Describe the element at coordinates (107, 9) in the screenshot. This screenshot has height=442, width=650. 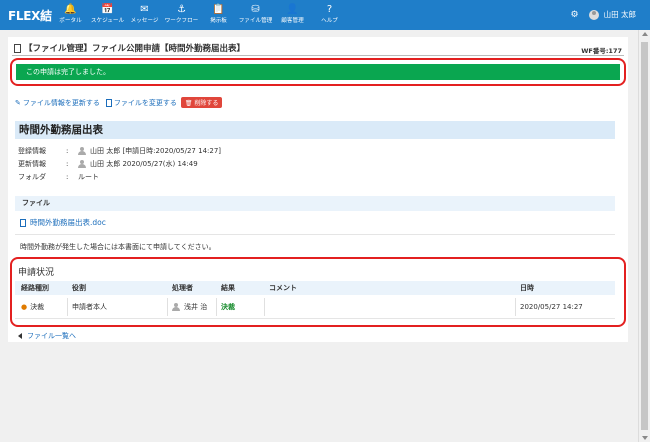
I see `calendar-icon: 📅` at that location.